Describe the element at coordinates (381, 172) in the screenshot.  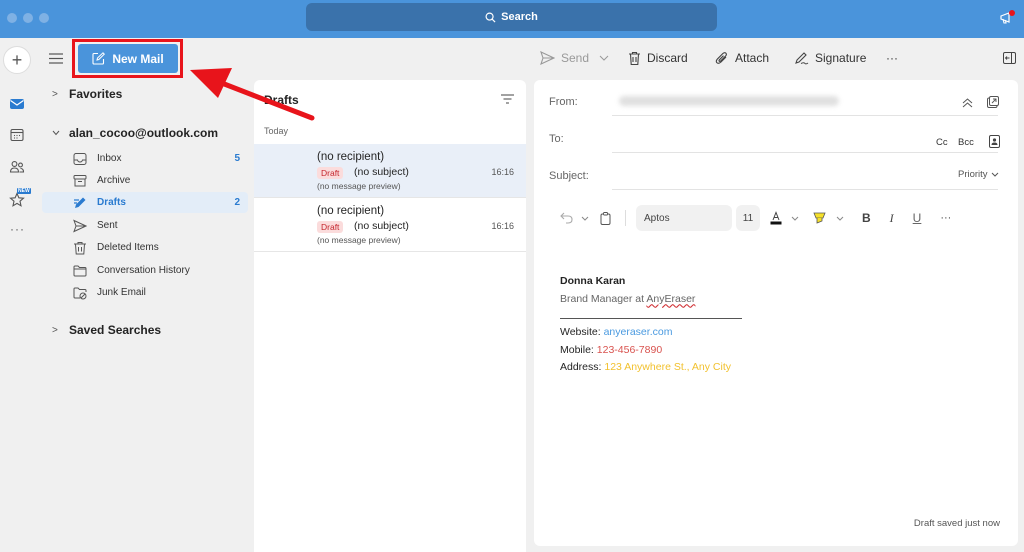
I see `message-subject: (no subject)` at that location.